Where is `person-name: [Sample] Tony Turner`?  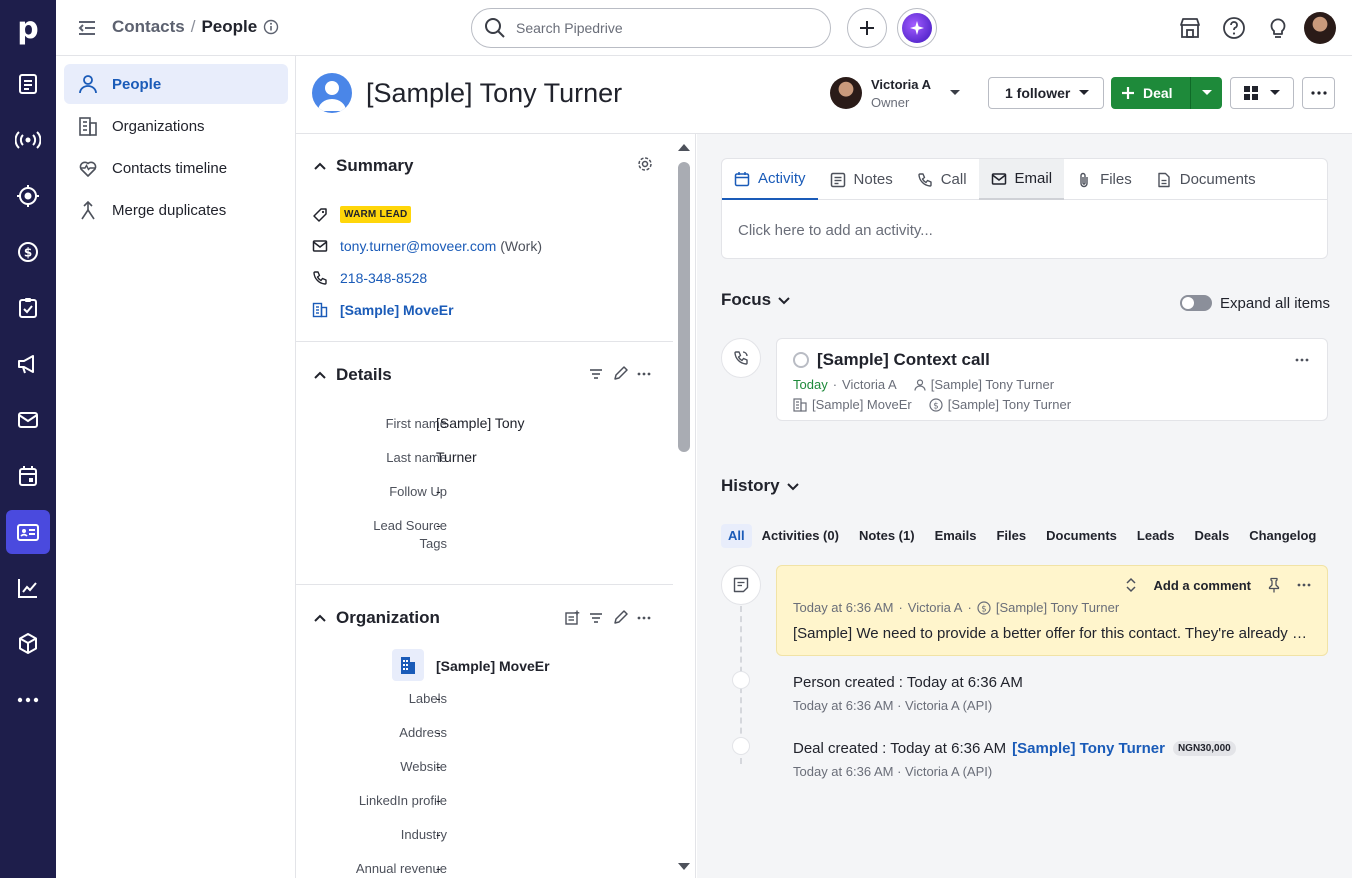 person-name: [Sample] Tony Turner is located at coordinates (494, 93).